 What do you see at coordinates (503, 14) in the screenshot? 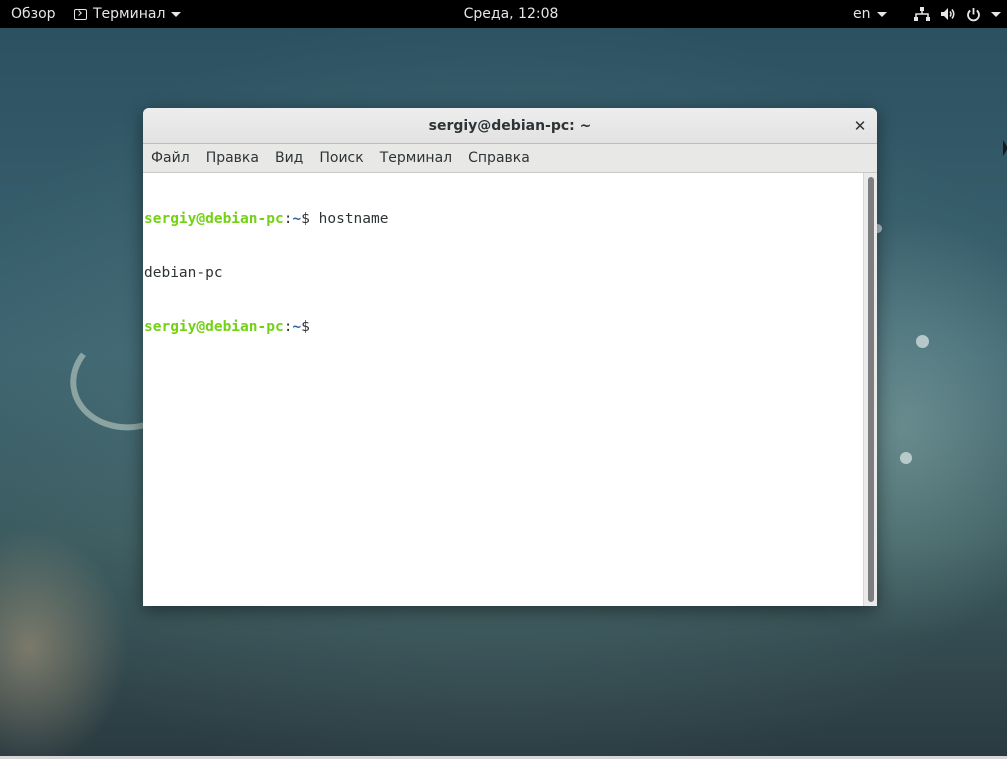
I see `top-bar: Обзор Терминал Среда, 12:08 en` at bounding box center [503, 14].